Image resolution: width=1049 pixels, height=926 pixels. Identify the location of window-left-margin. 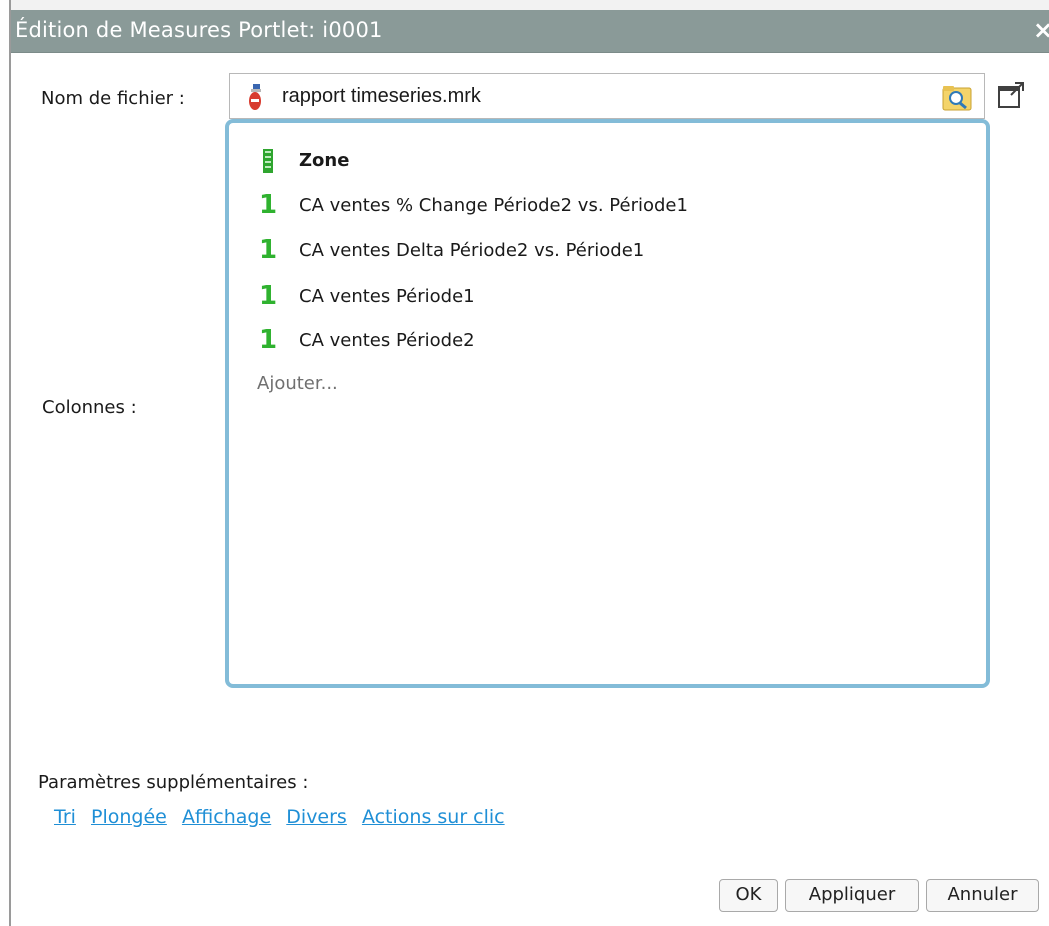
(4, 463).